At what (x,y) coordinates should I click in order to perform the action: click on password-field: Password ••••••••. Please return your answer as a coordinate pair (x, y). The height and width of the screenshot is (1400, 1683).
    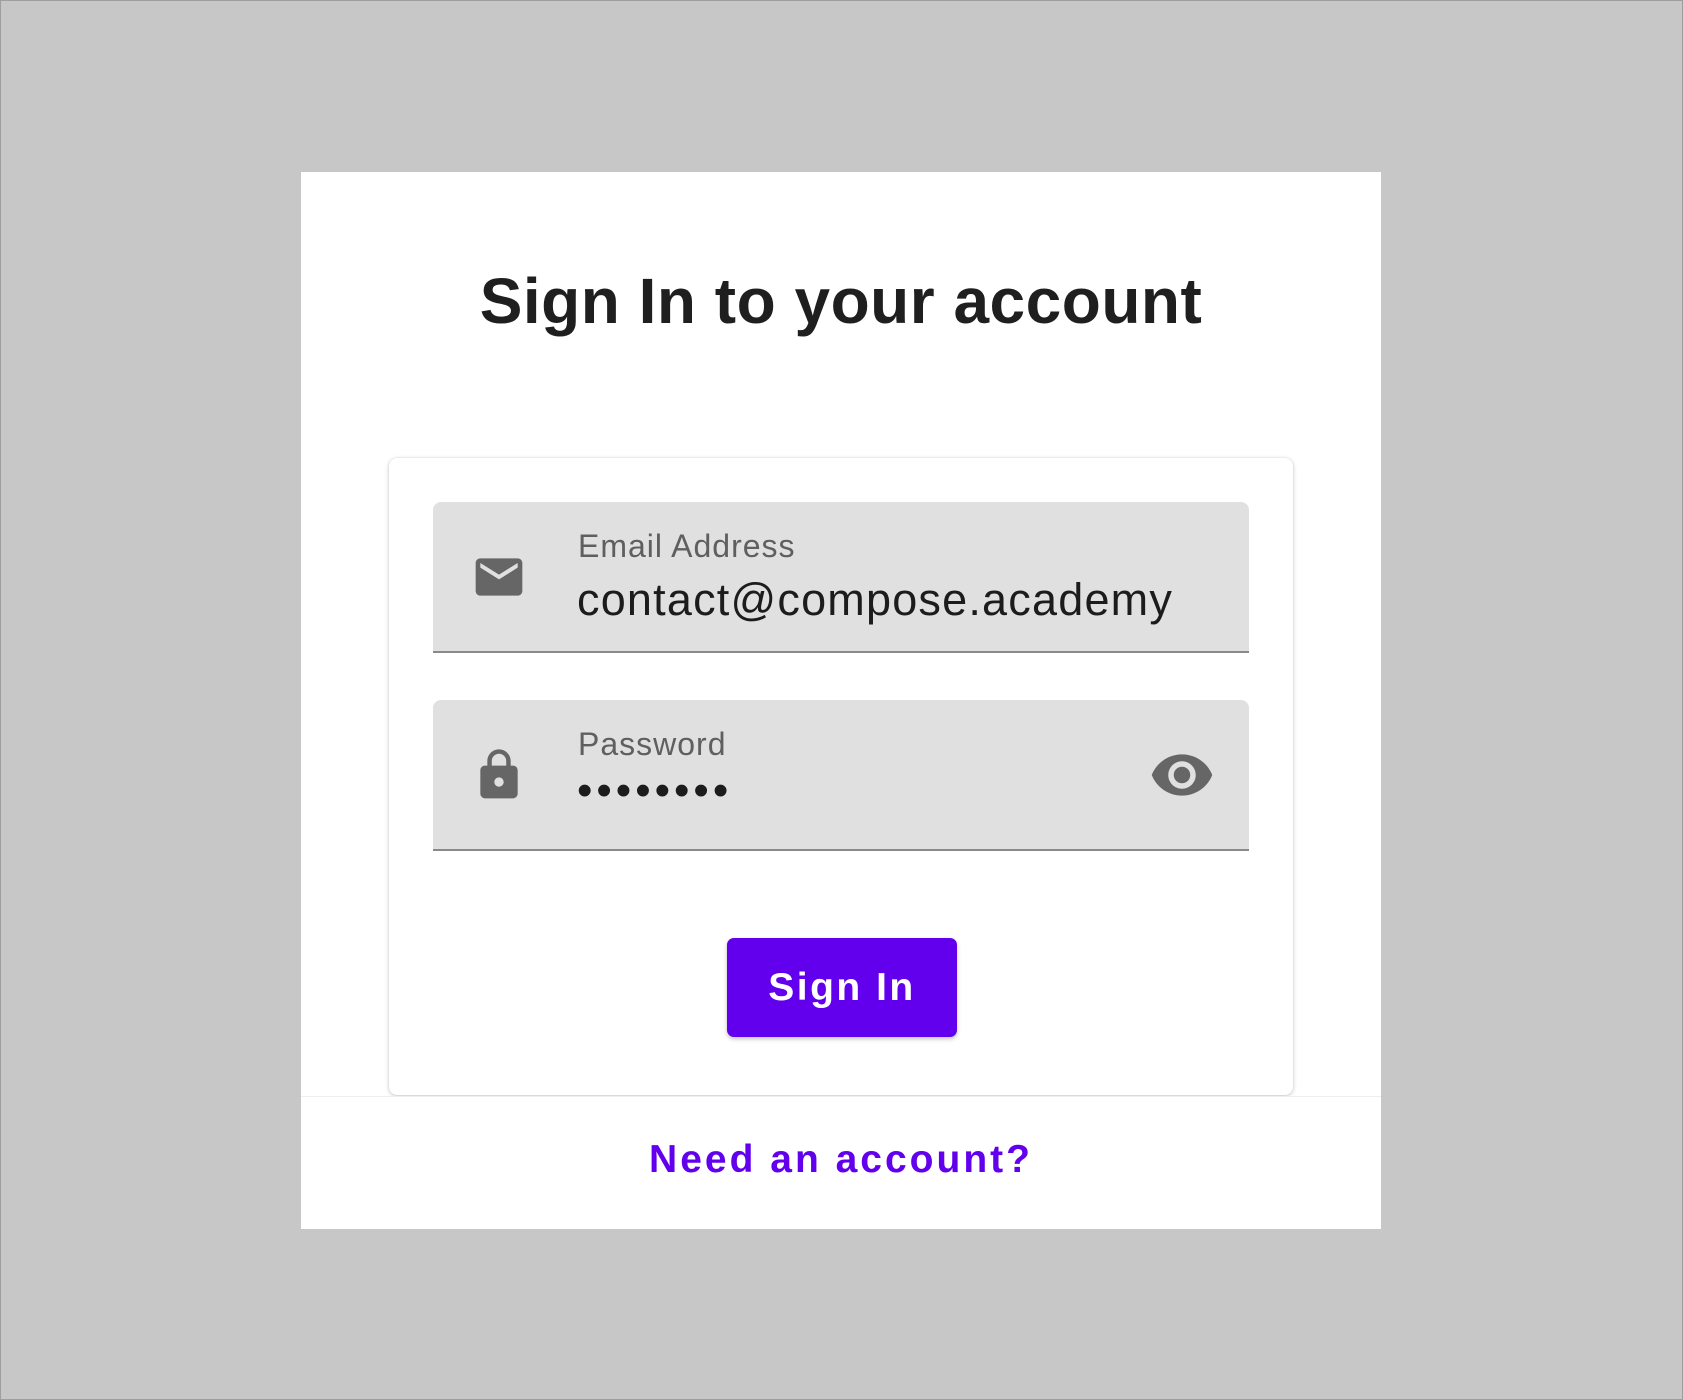
    Looking at the image, I should click on (841, 775).